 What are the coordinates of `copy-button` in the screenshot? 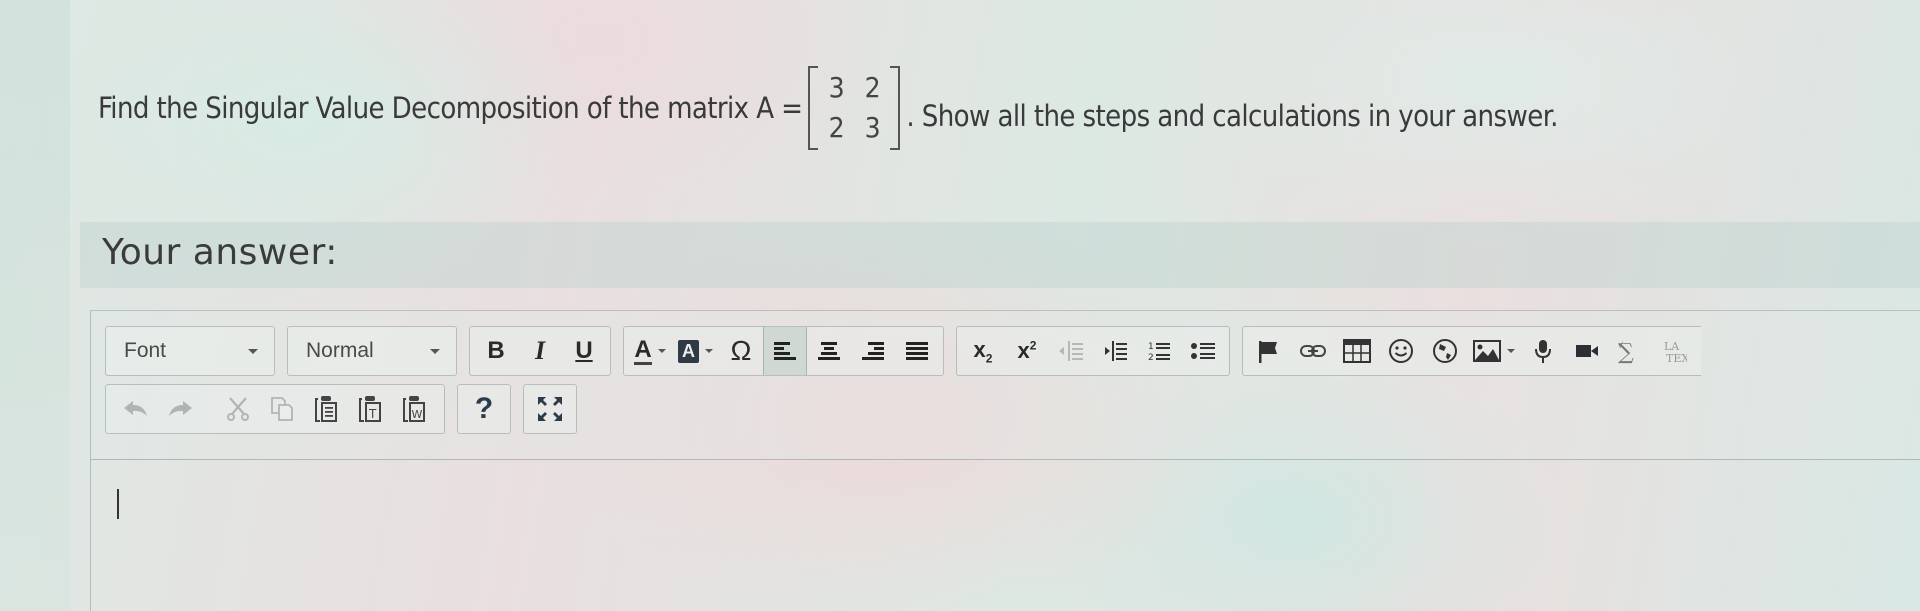 It's located at (282, 409).